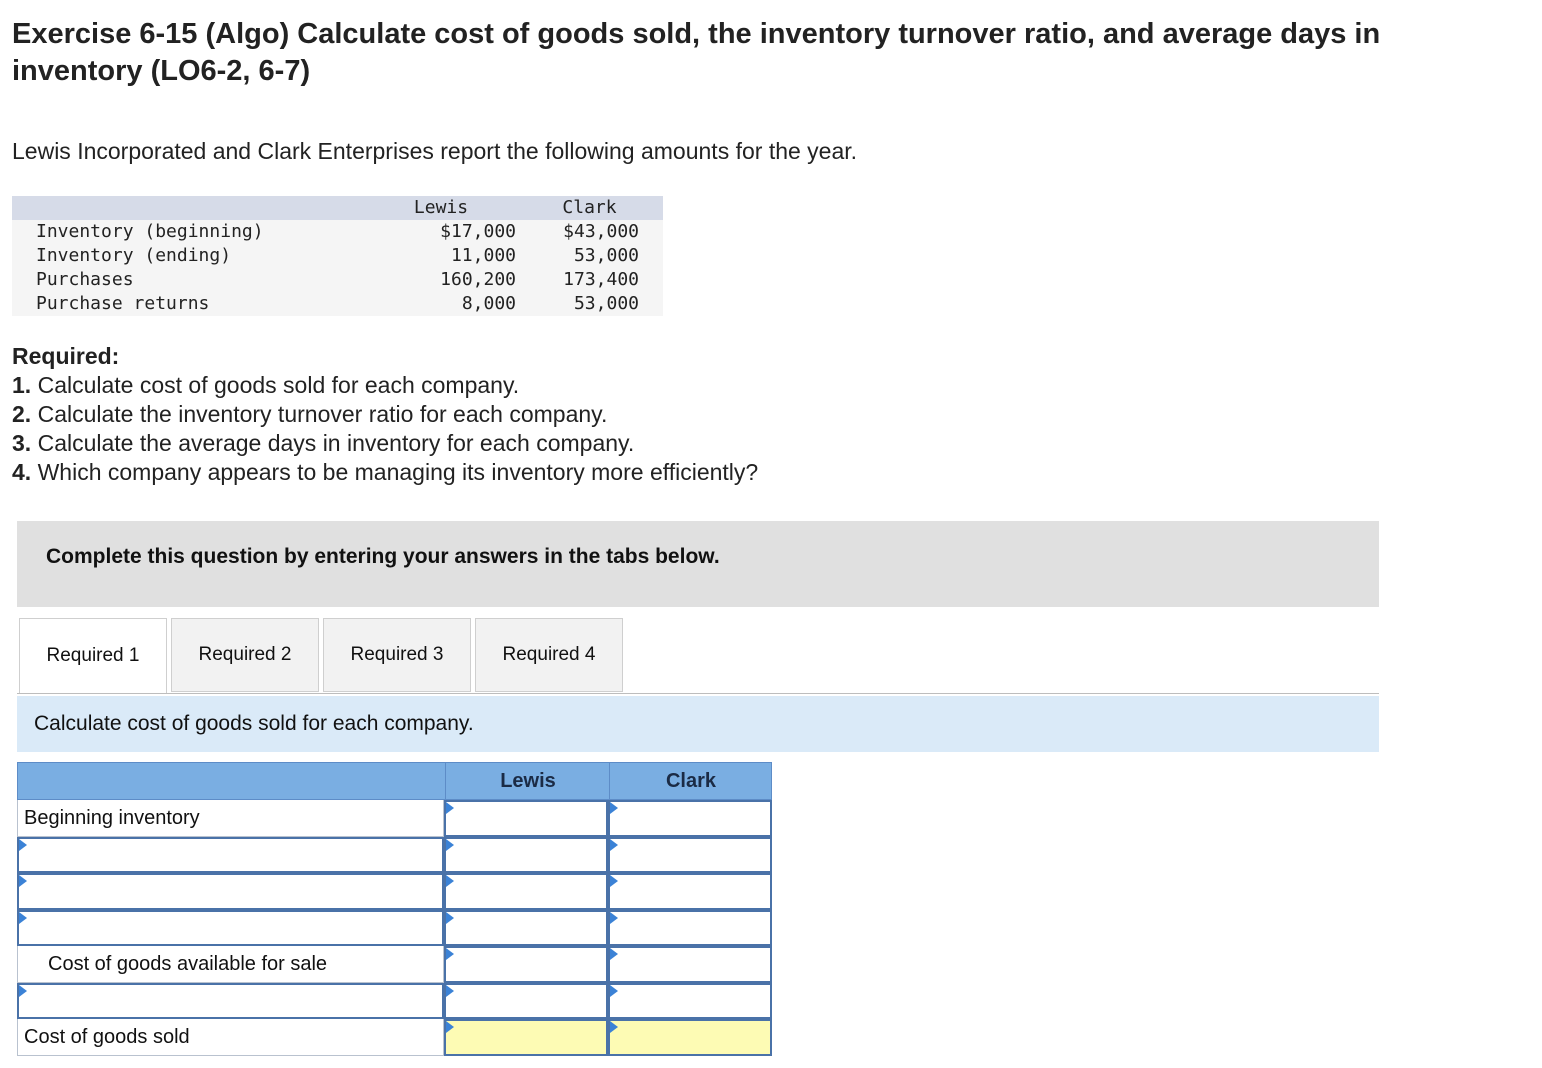 This screenshot has height=1068, width=1542. I want to click on given-data-row: Inventory (beginning) $17,000 $43,000, so click(337, 232).